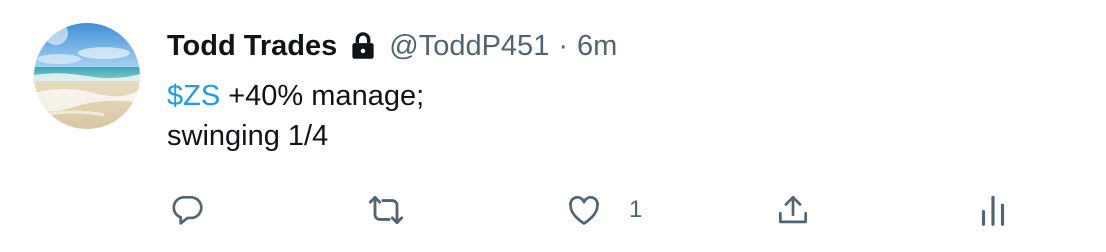 The width and height of the screenshot is (1106, 252). What do you see at coordinates (322, 96) in the screenshot?
I see `tweet-text-rest: +40% manage;` at bounding box center [322, 96].